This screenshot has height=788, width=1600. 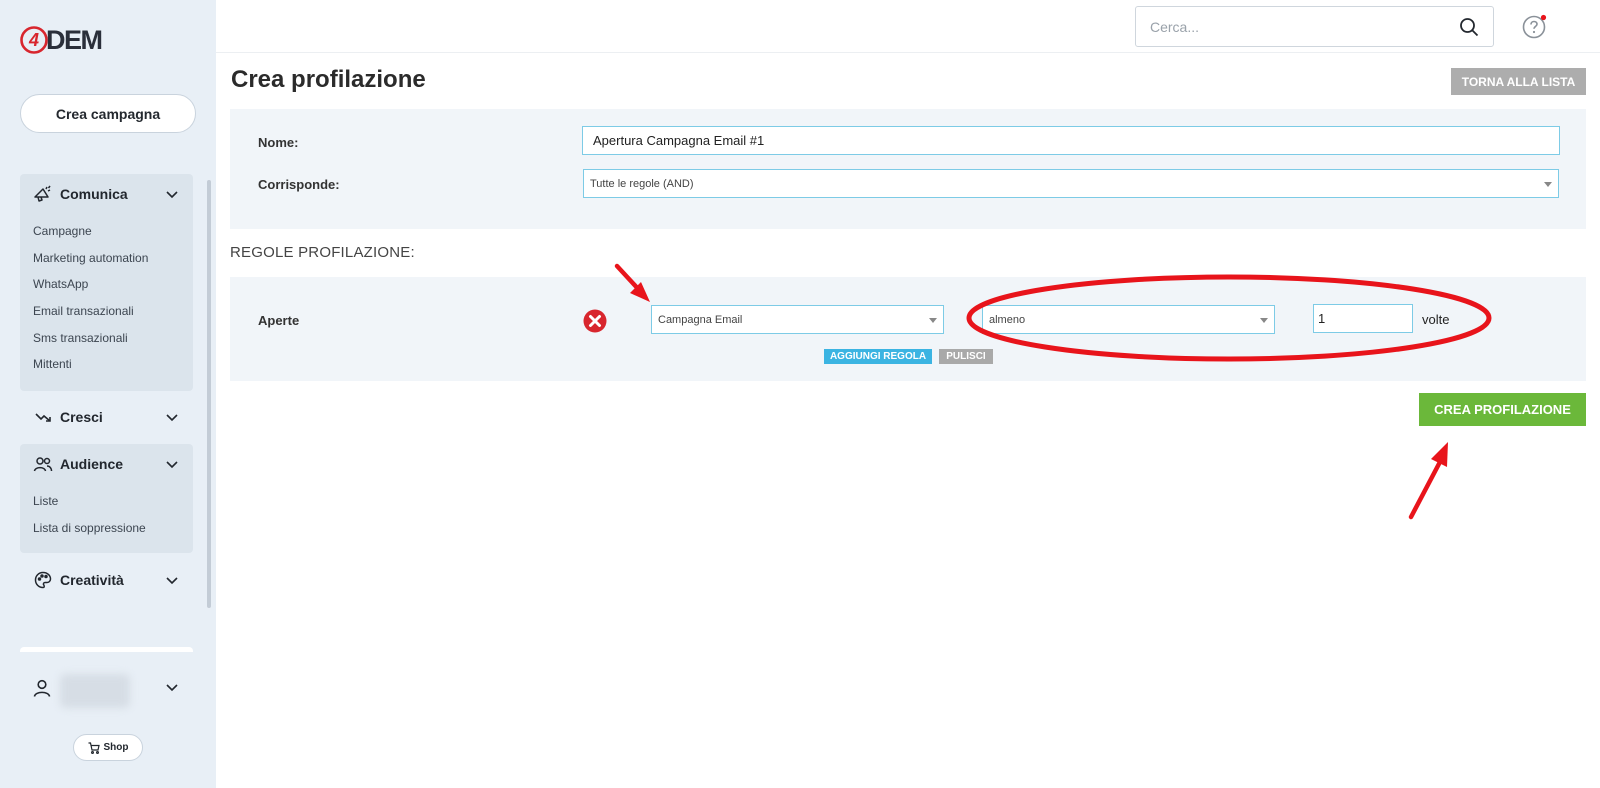 I want to click on page-title: Crea profilazione, so click(x=328, y=79).